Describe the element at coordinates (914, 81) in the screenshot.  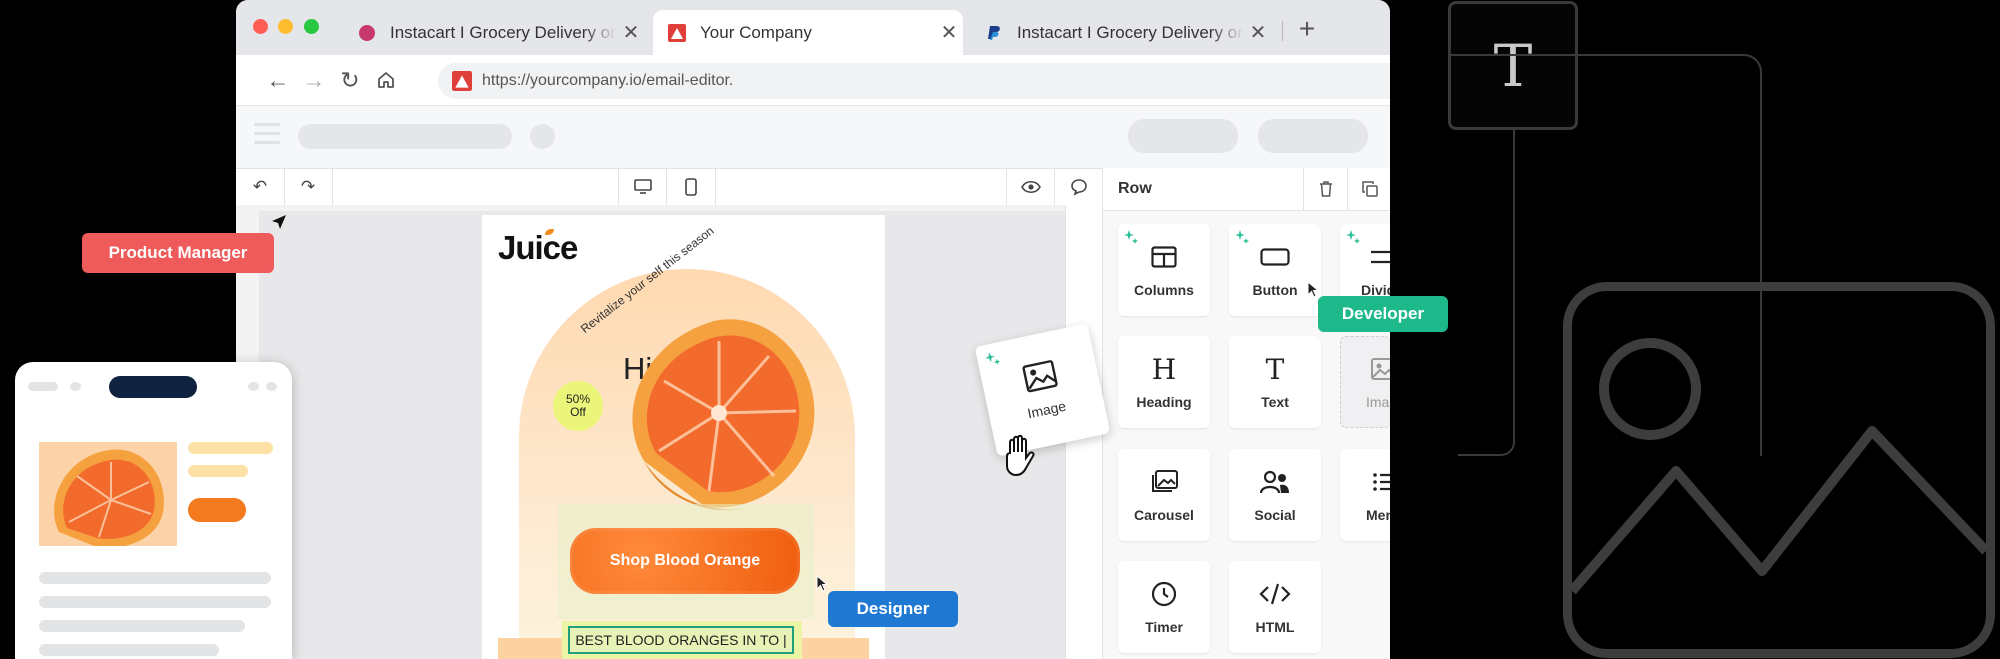
I see `url-field: https://yourcompany.io/email-editor.` at that location.